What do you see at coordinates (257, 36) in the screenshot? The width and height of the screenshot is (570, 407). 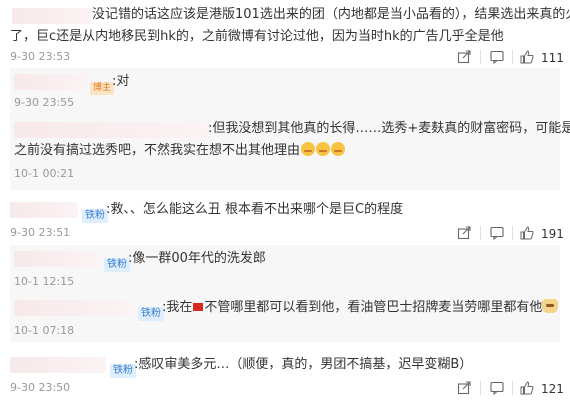 I see `comment-text-line: 了，巨c还是从内地移民到hk的，之前微博有讨论过他，因为当时hk的广告几乎全是他` at bounding box center [257, 36].